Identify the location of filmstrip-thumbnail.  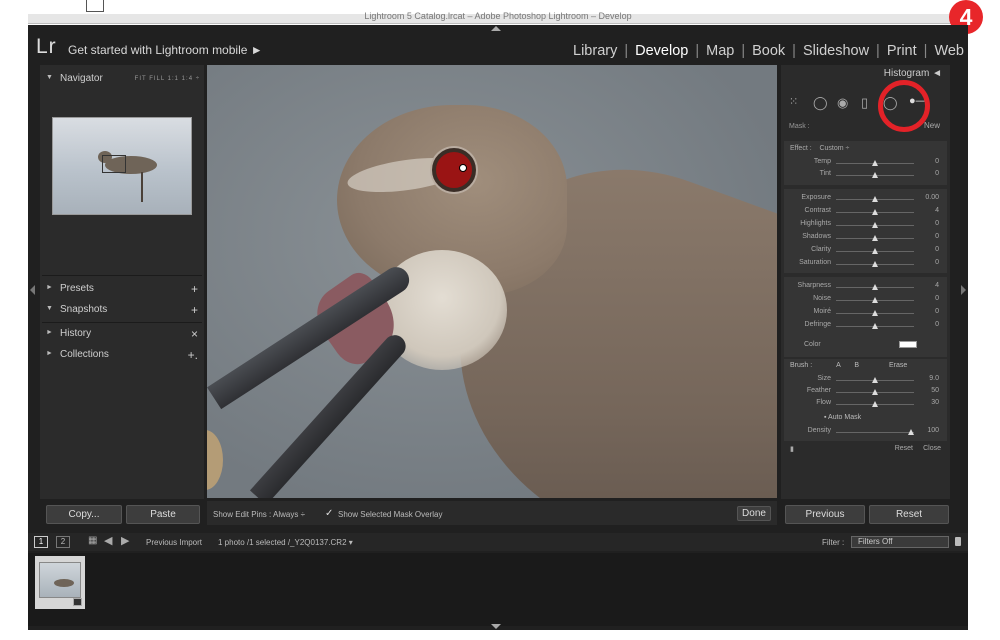
(60, 582).